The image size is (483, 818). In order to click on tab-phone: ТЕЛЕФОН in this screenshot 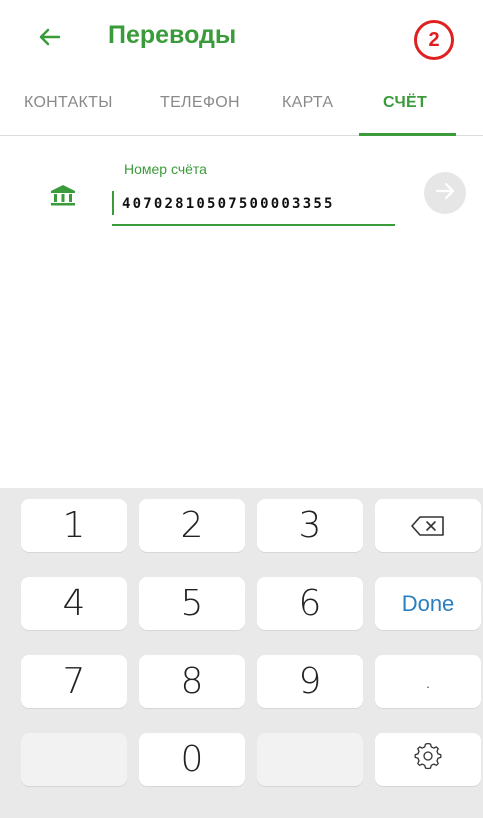, I will do `click(200, 103)`.